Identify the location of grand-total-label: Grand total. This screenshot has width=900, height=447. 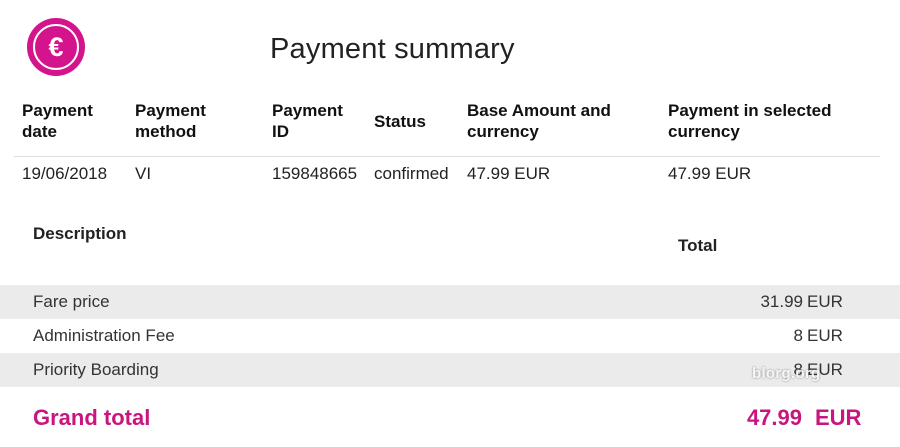
(92, 417).